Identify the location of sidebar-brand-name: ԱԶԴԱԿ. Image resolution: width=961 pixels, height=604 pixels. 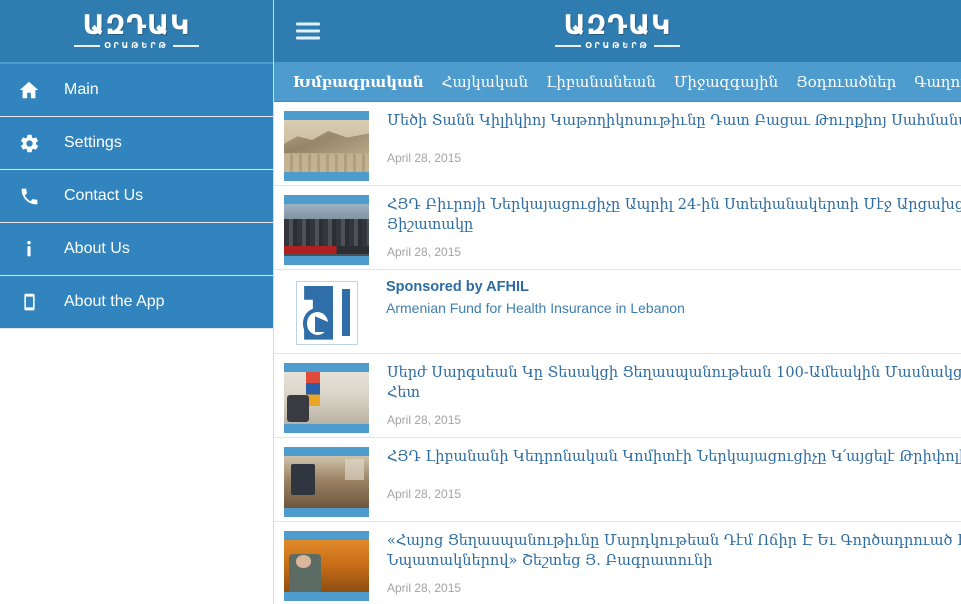
(136, 25).